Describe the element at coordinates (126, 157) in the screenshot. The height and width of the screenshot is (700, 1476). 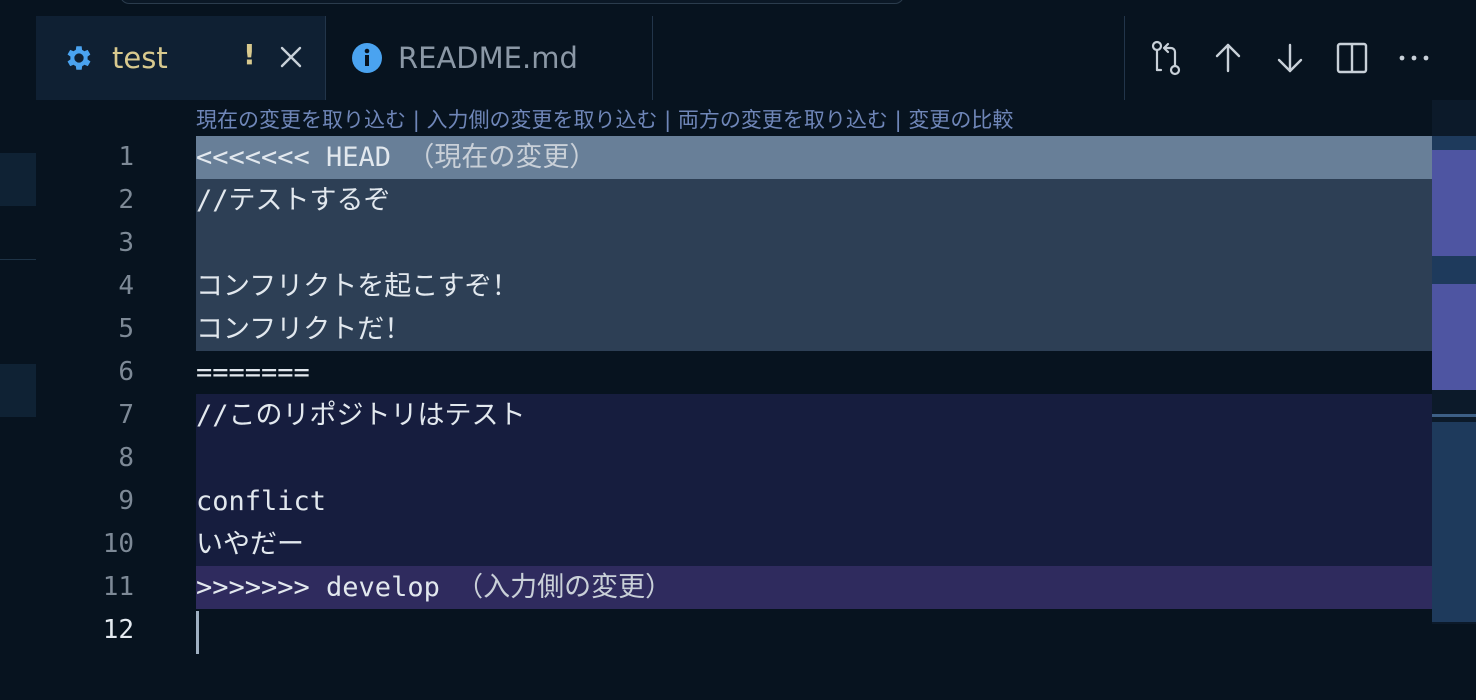
I see `line-number: 1` at that location.